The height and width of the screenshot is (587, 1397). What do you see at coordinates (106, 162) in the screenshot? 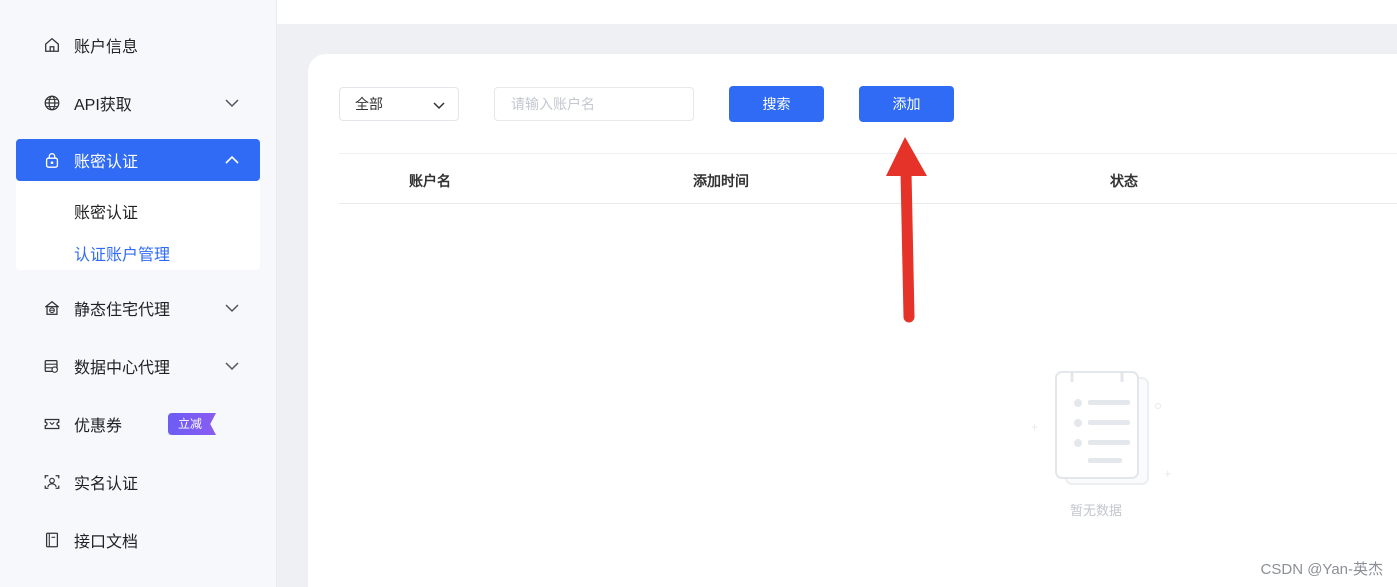
I see `sidebar-item-label: 账密认证` at bounding box center [106, 162].